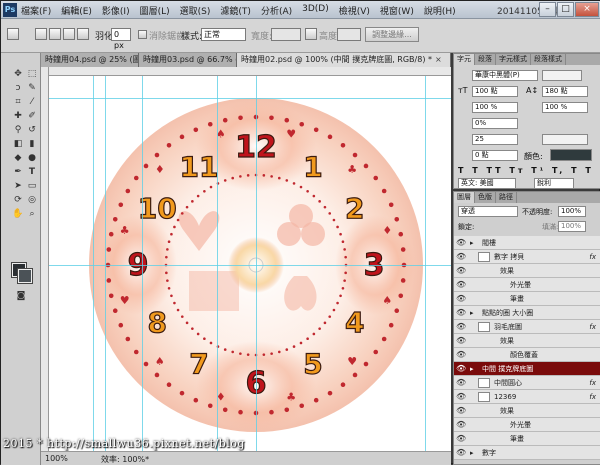 The width and height of the screenshot is (600, 465). I want to click on move-tool-icon: ✥, so click(18, 73).